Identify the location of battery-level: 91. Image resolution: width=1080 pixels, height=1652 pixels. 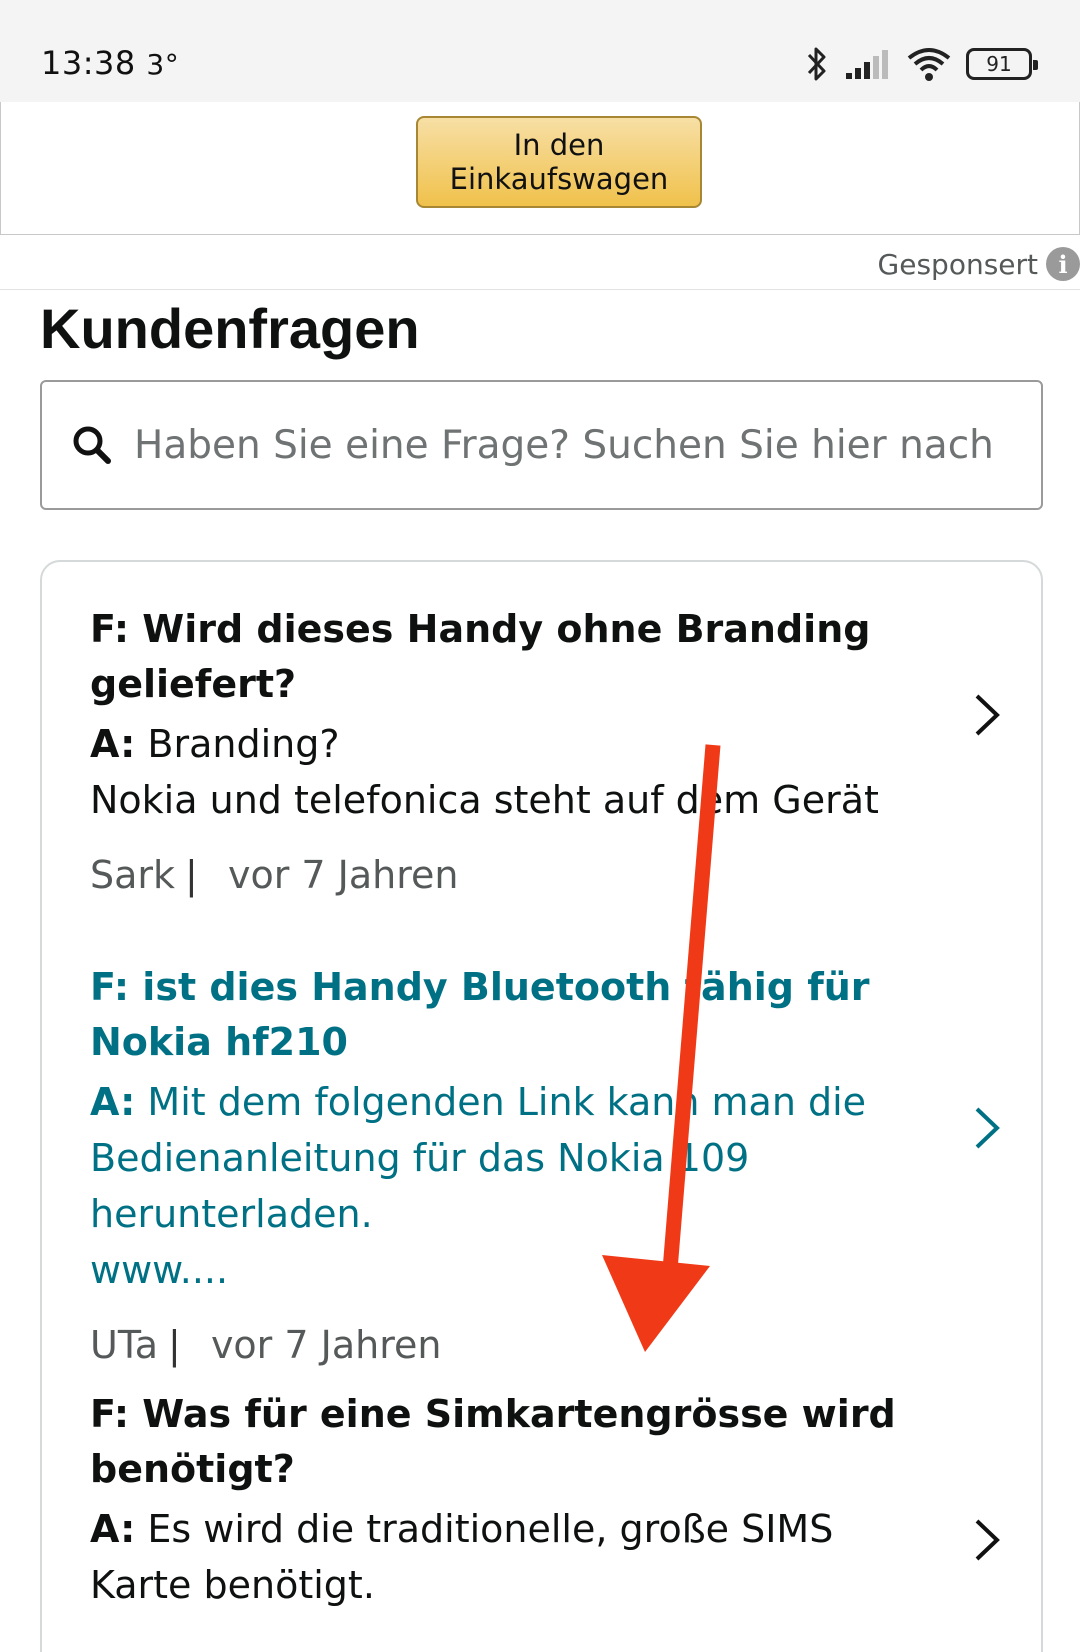
(999, 64).